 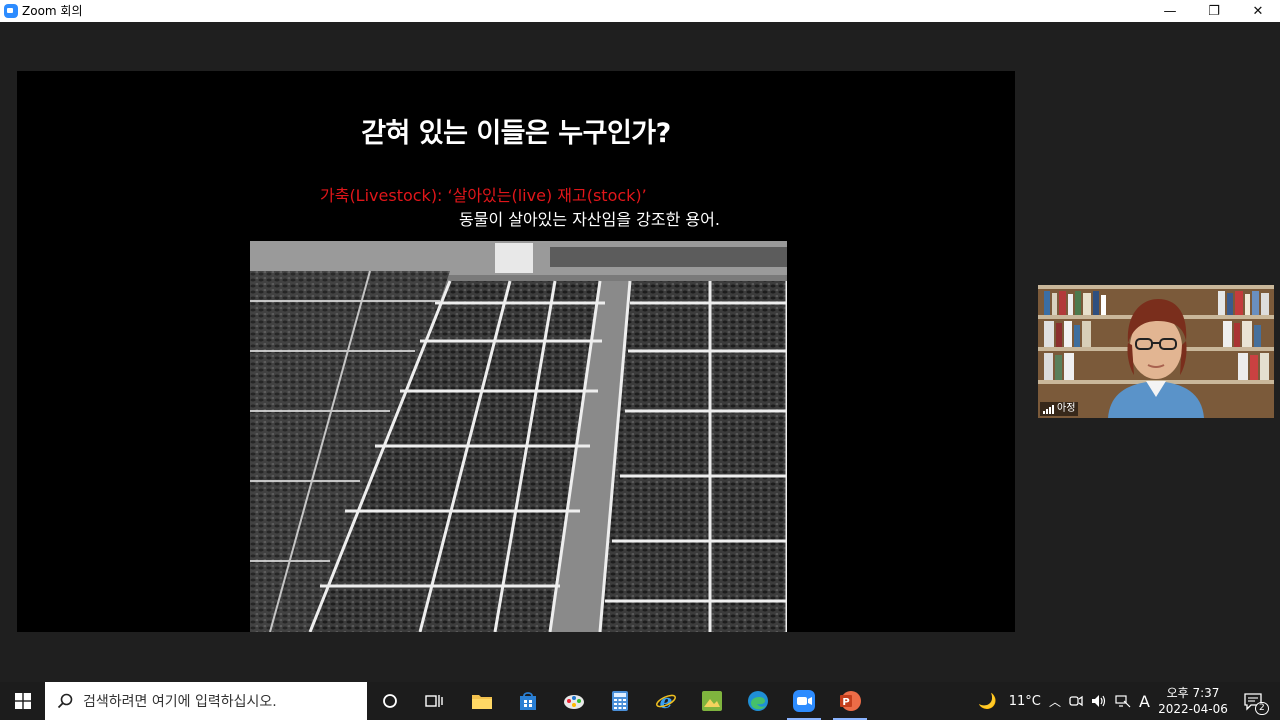 I want to click on slide-title: 갇혀 있는 이들은 누구인가?, so click(x=516, y=133).